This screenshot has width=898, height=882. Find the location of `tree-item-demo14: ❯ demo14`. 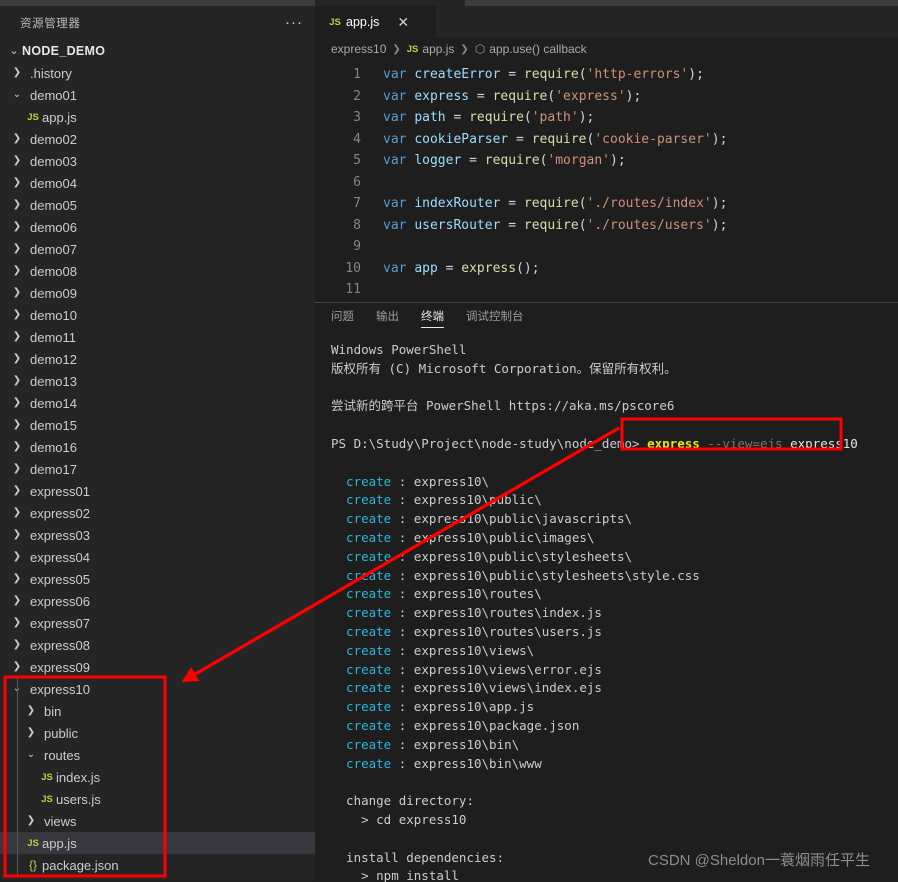

tree-item-demo14: ❯ demo14 is located at coordinates (157, 403).